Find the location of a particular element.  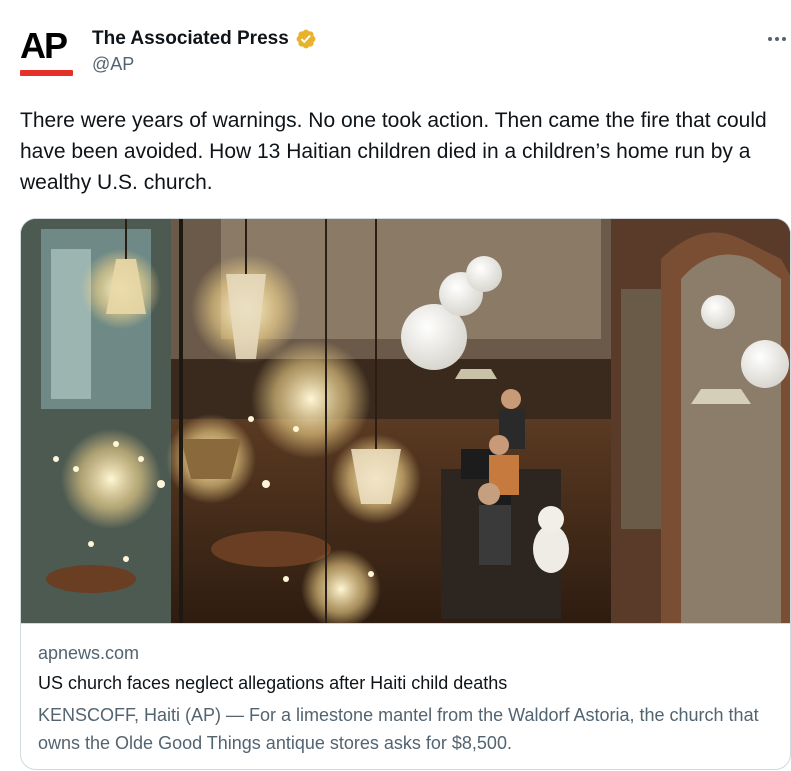

author-display-name: The Associated Press is located at coordinates (190, 39).